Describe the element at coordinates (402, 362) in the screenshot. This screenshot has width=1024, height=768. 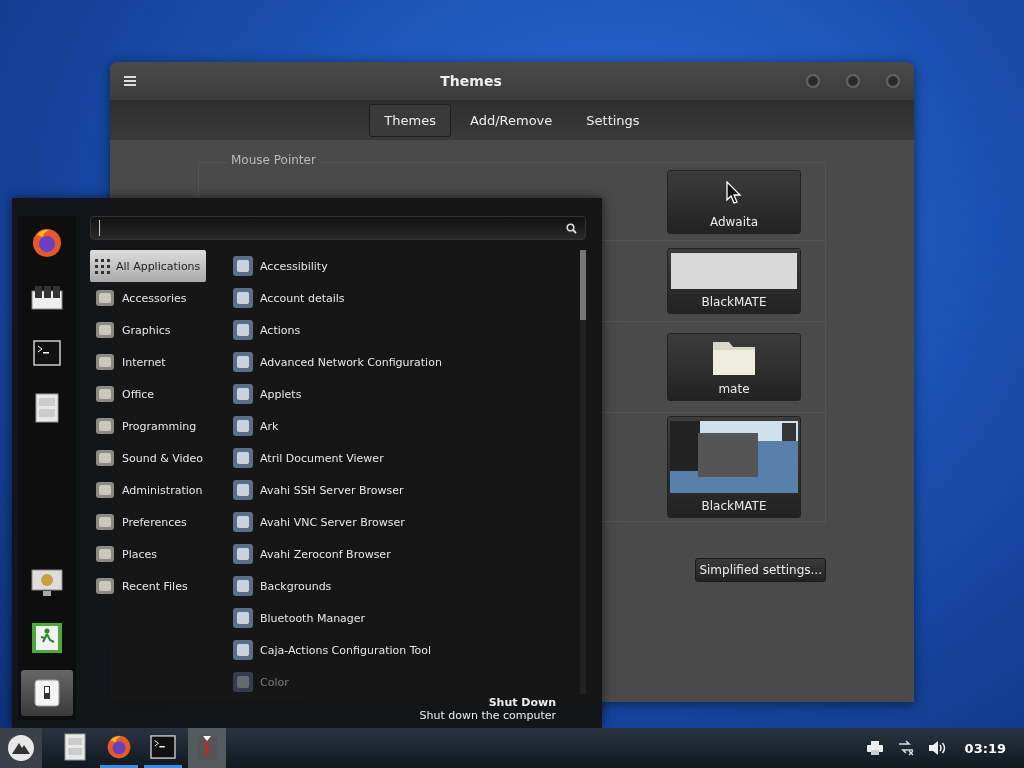
I see `application-item: Advanced Network Configuration` at that location.